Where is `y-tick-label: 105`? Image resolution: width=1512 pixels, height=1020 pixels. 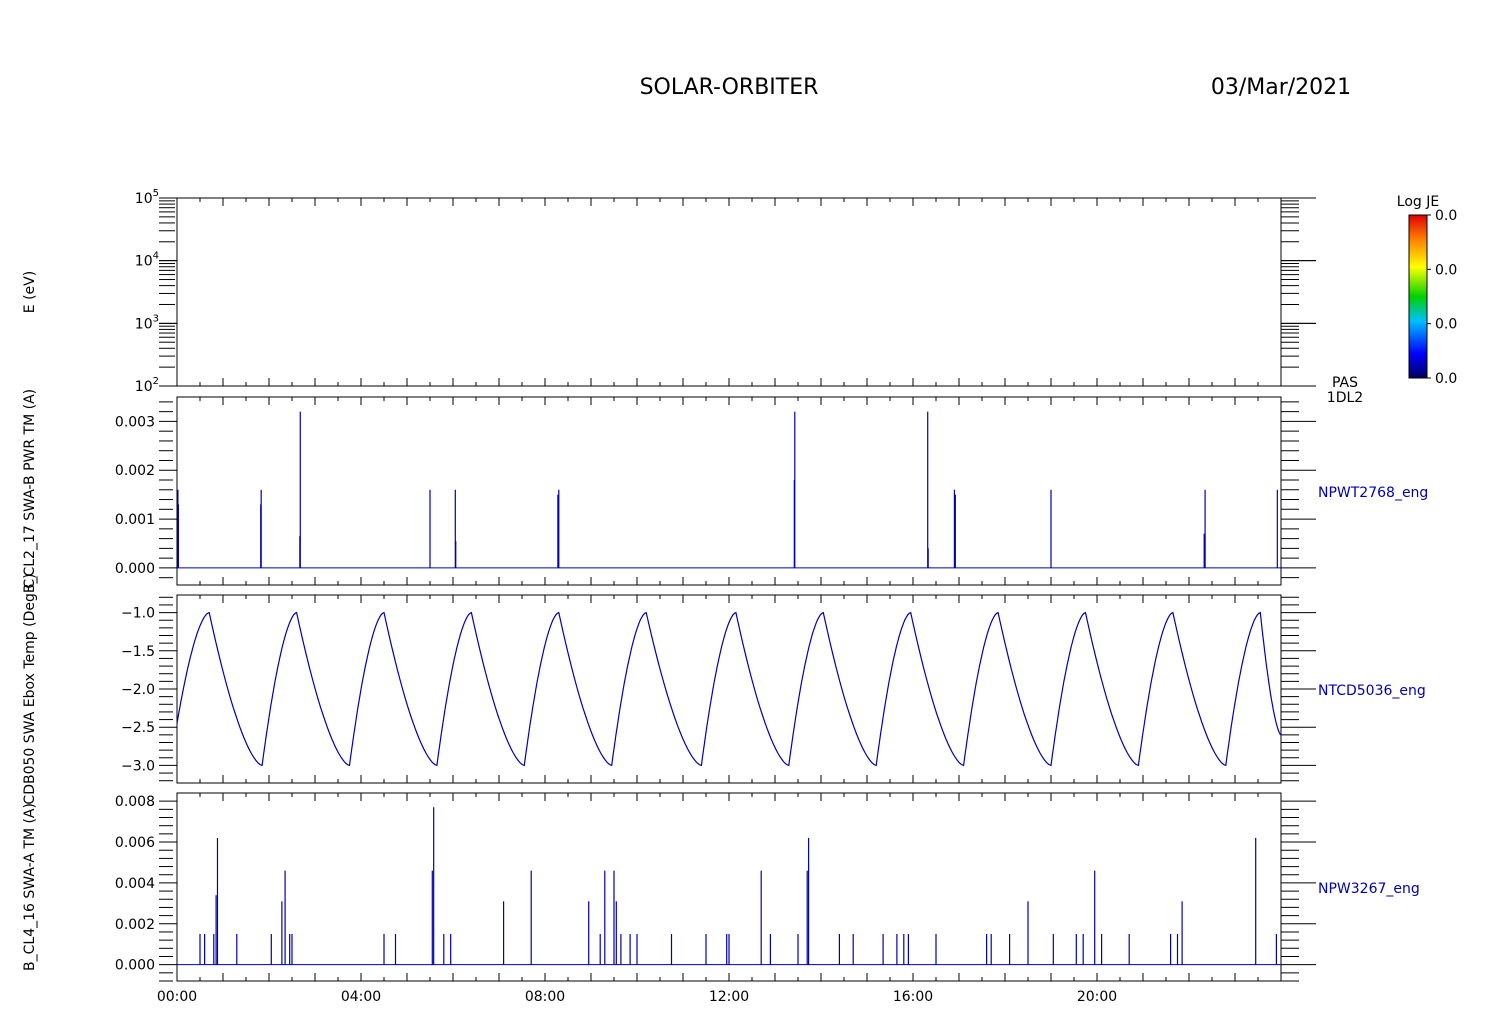
y-tick-label: 105 is located at coordinates (147, 197).